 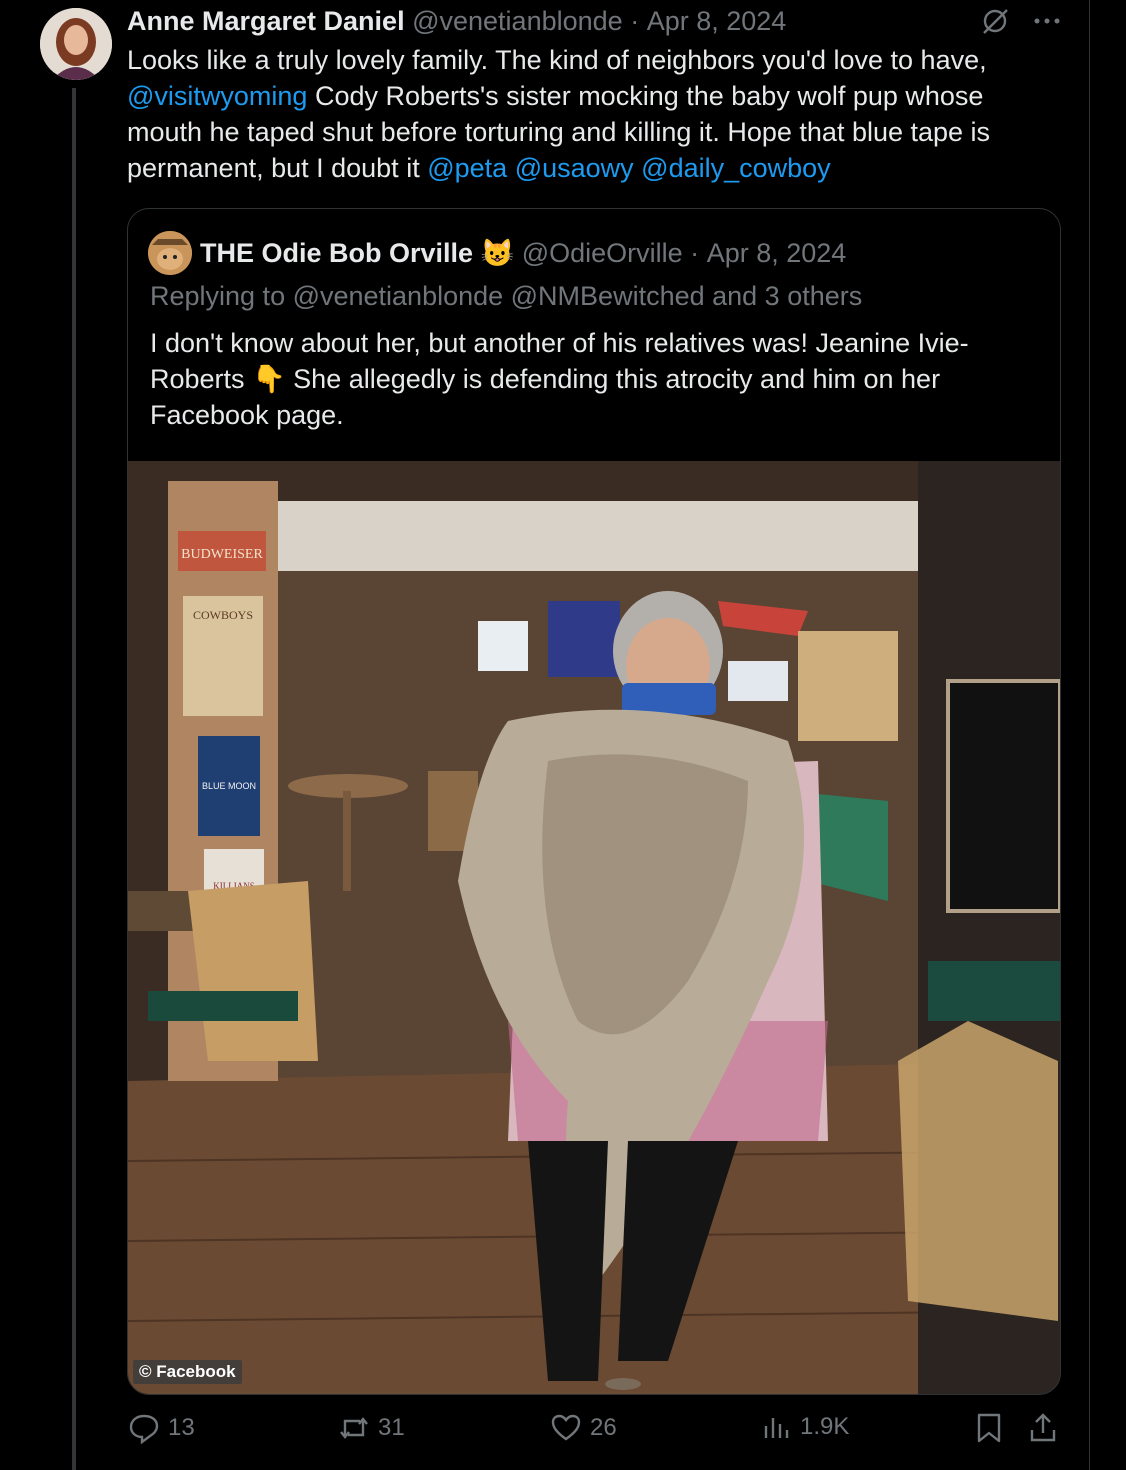 I want to click on reply-count: 13, so click(x=181, y=1427).